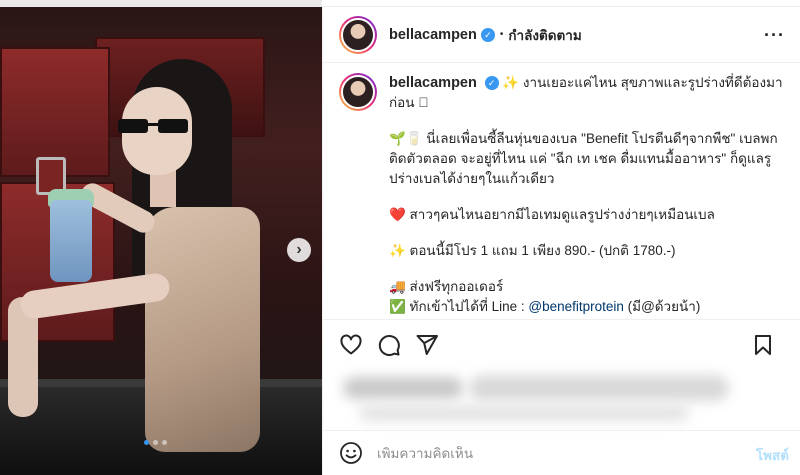  I want to click on post-header: bellacampen ✓ • กำลังติดตาม ···, so click(561, 35).